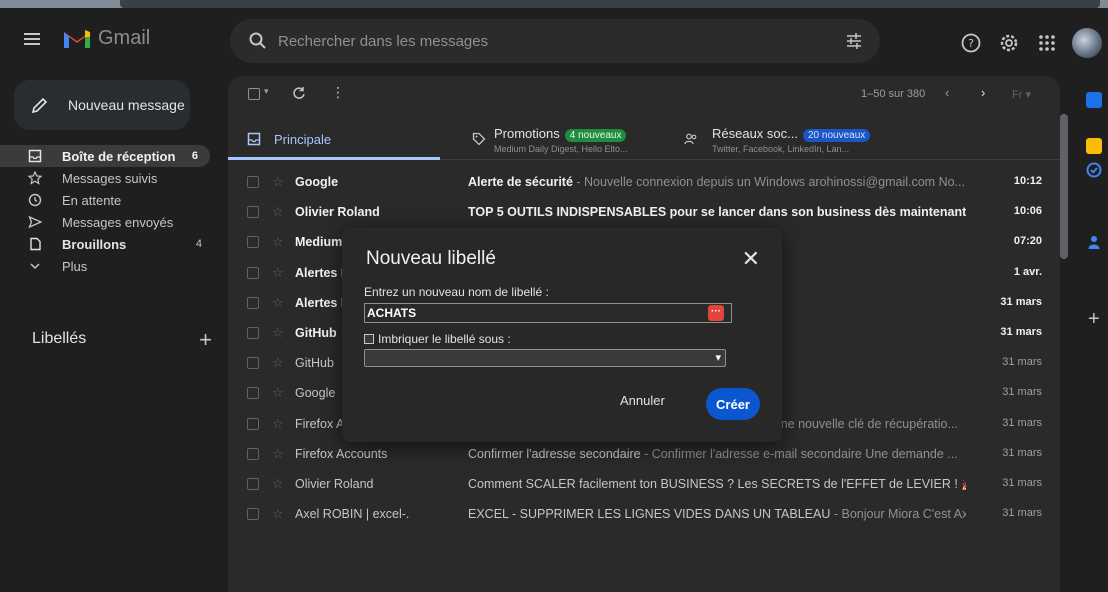 The image size is (1108, 592). I want to click on label-name-input, so click(548, 313).